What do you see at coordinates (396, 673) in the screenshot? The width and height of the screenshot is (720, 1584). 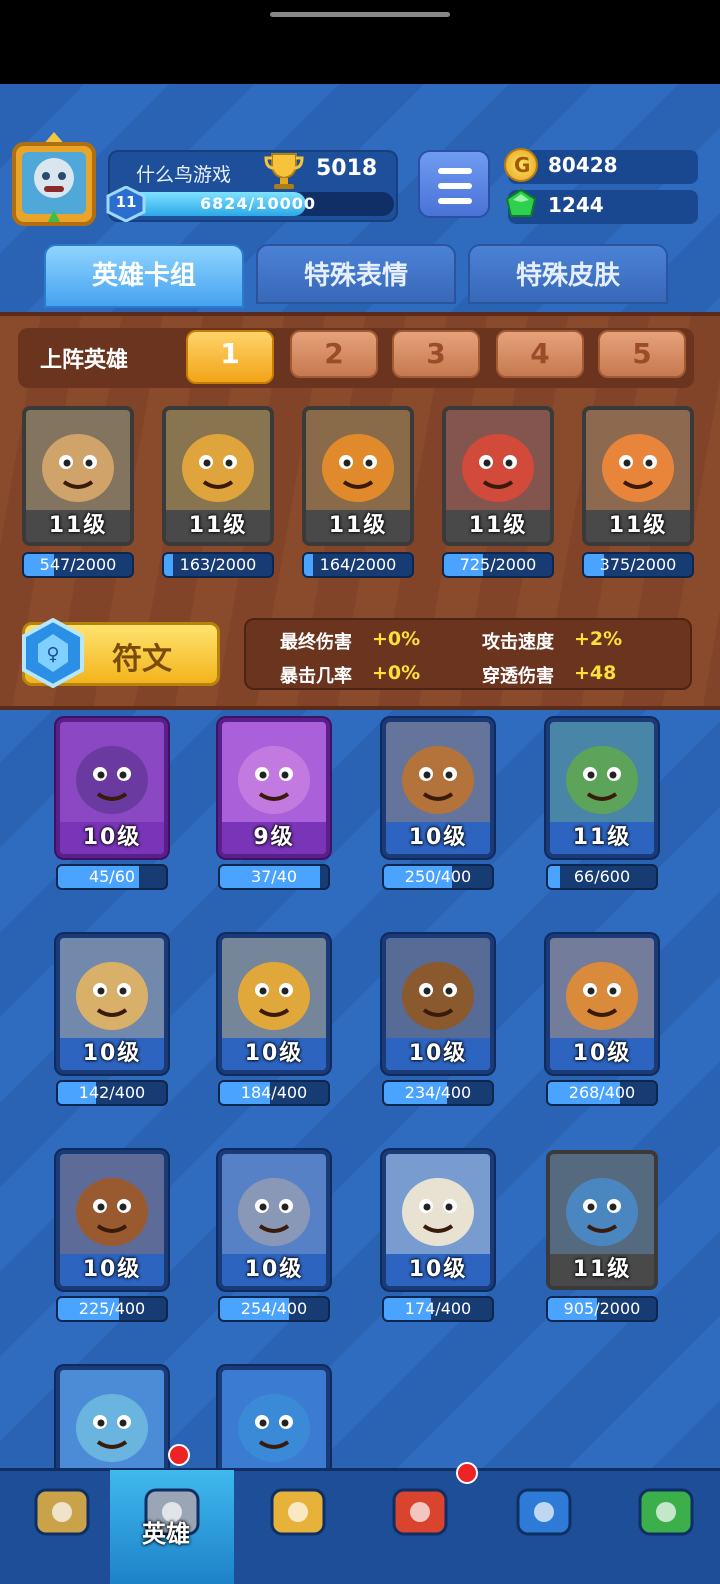 I see `stat-crit-rate-value: +0%` at bounding box center [396, 673].